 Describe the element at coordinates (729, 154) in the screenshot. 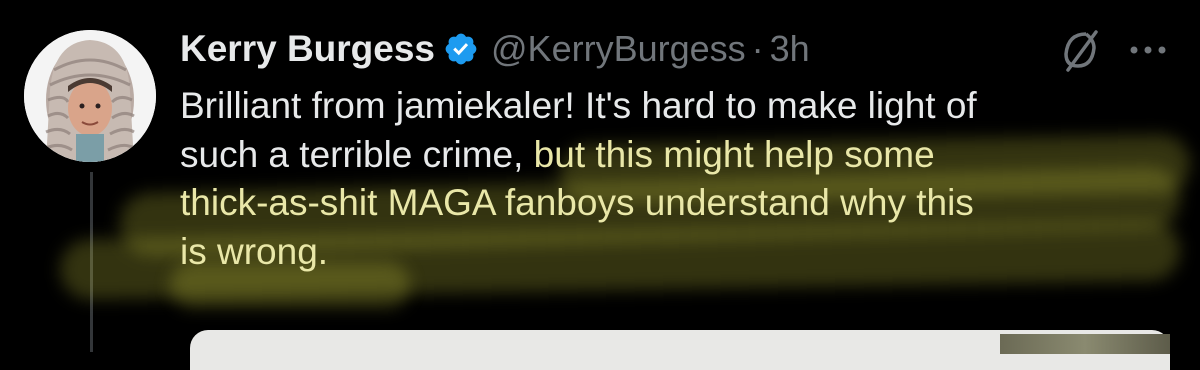

I see `highlighted-text-segment: but this might help some` at that location.